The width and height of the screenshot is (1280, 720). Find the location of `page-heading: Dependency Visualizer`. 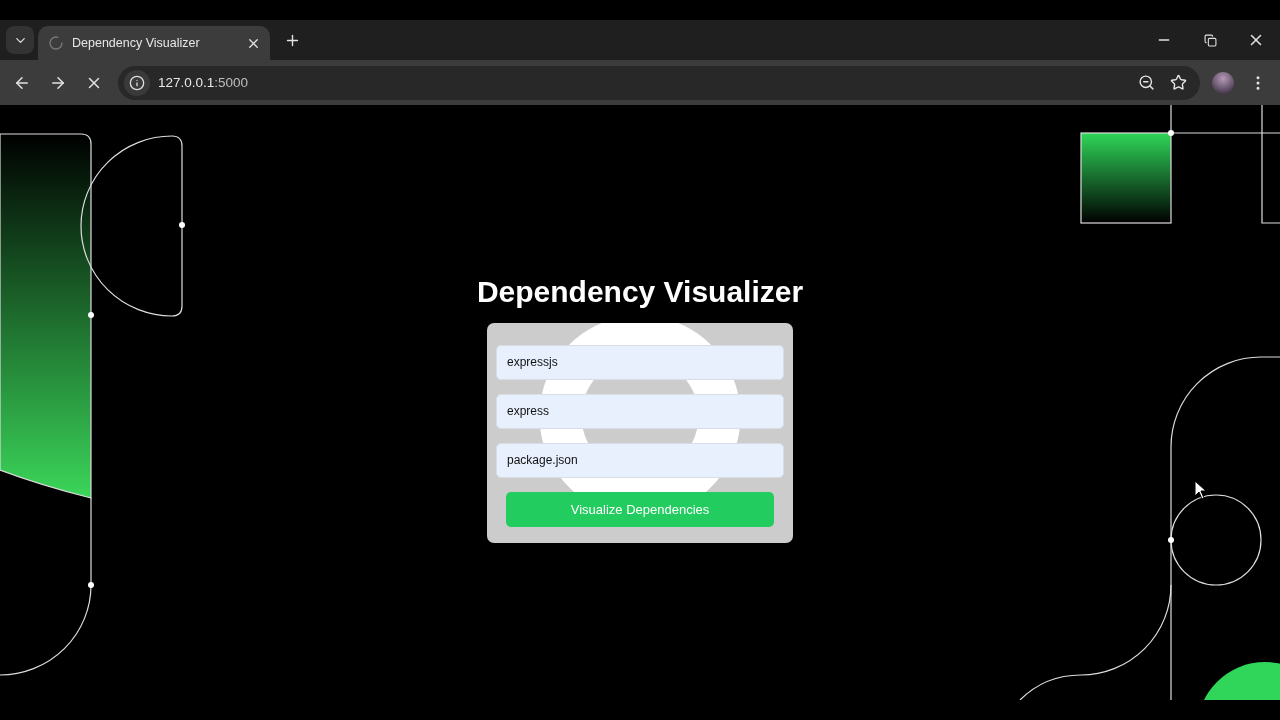

page-heading: Dependency Visualizer is located at coordinates (640, 291).